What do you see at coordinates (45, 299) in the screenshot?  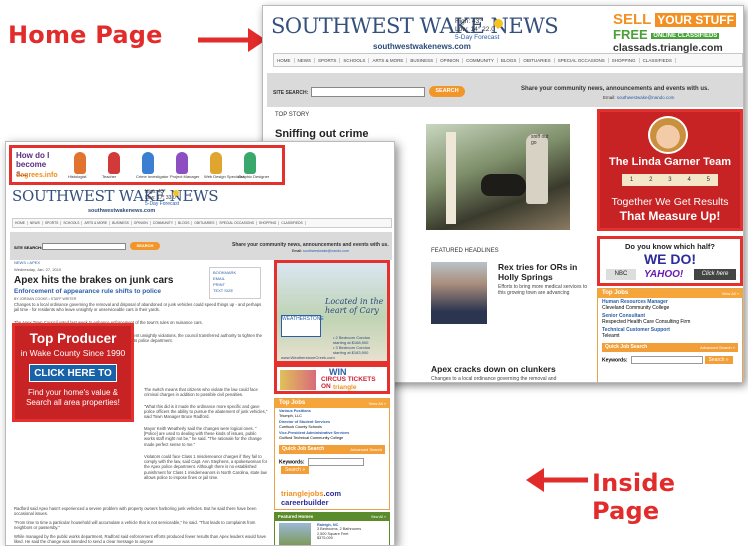 I see `article-byline: BY JORDAN COOKE • STAFF WRITER` at bounding box center [45, 299].